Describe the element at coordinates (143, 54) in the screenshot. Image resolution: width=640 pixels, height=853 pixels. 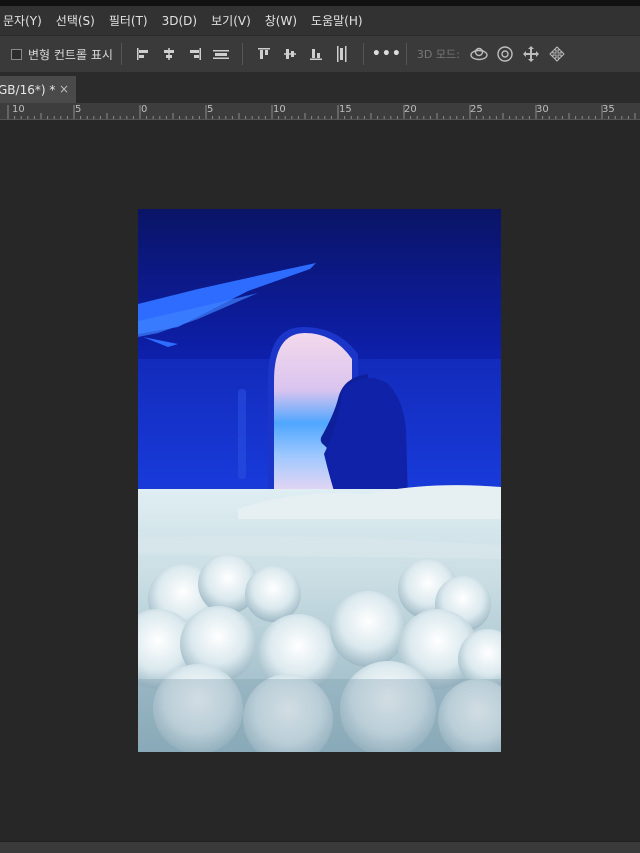
I see `align-left-edges-icon` at that location.